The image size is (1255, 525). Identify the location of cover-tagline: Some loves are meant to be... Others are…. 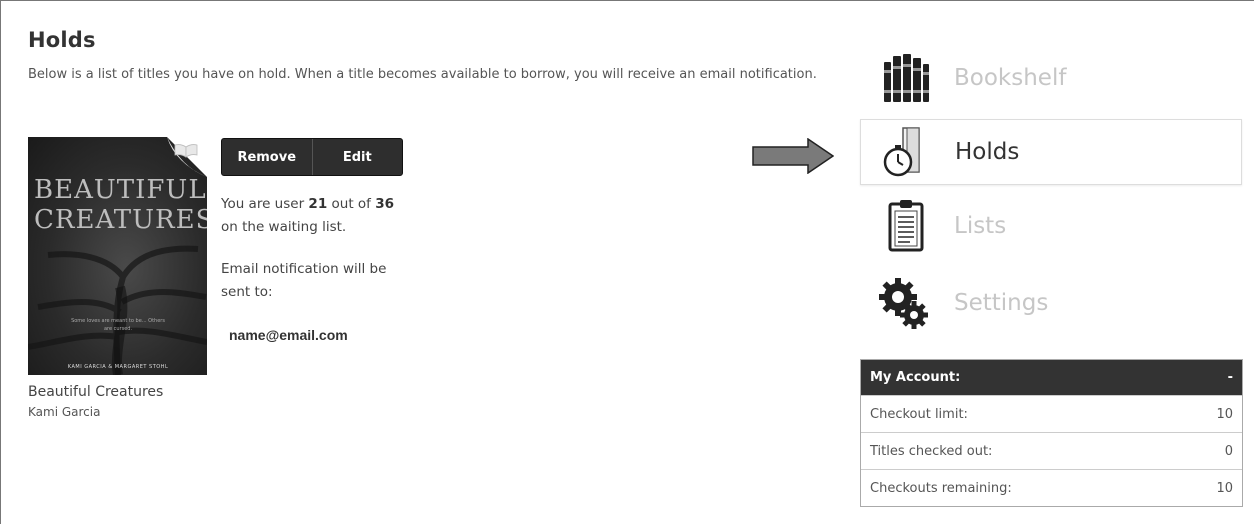
(118, 325).